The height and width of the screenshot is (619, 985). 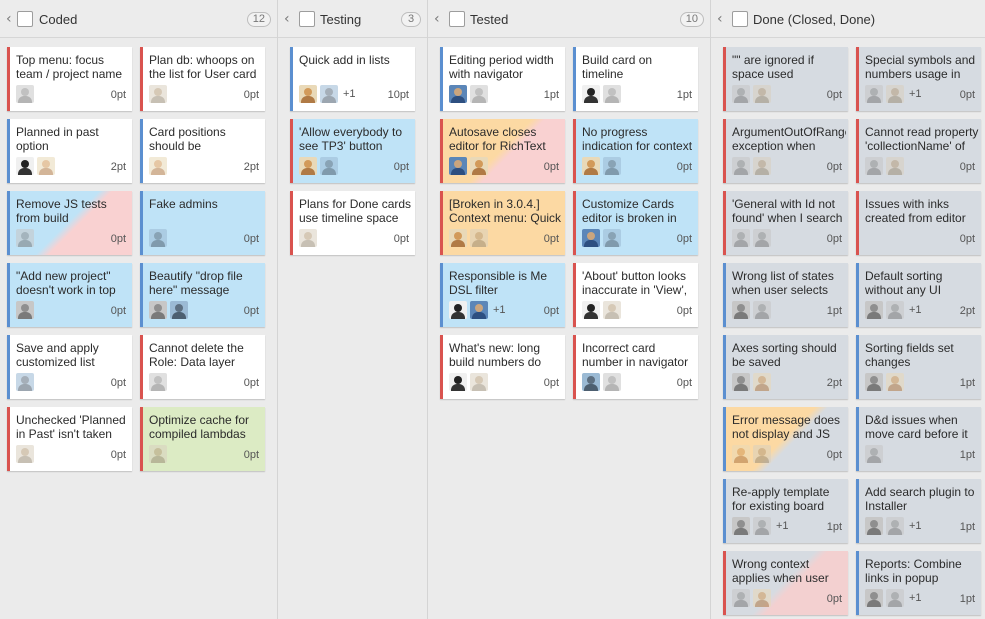 I want to click on card: Beautify "drop file here" message 0pt, so click(x=202, y=295).